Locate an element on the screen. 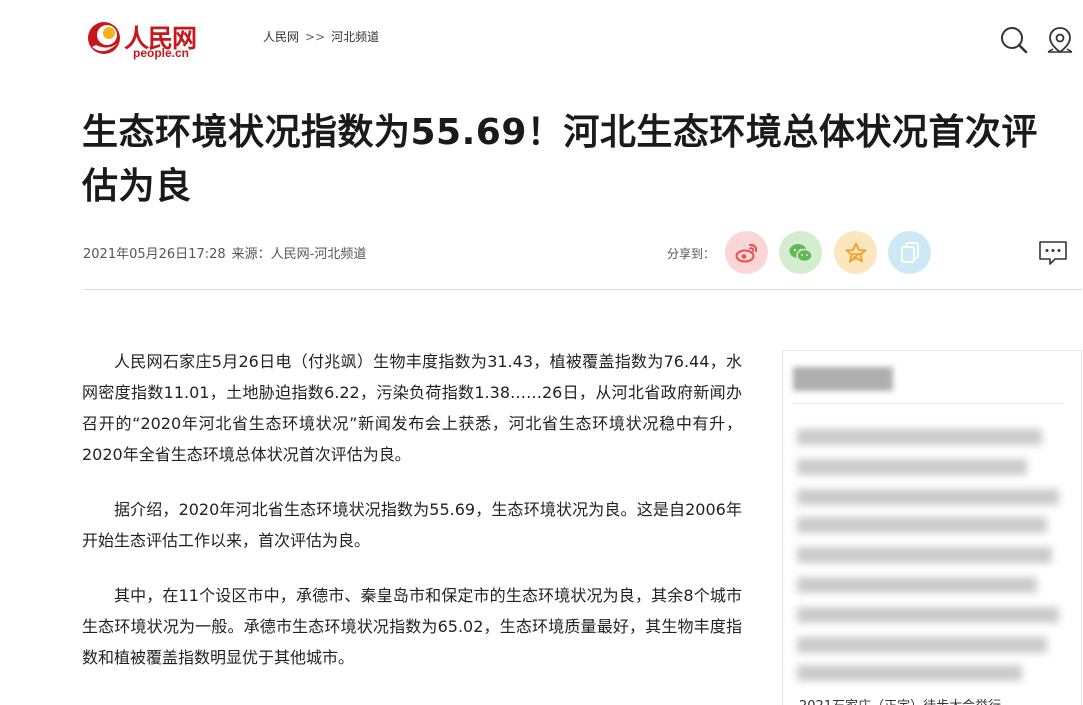  sidebar-photo-caption: 2021石家庄（正定）徒步大会举行 is located at coordinates (900, 700).